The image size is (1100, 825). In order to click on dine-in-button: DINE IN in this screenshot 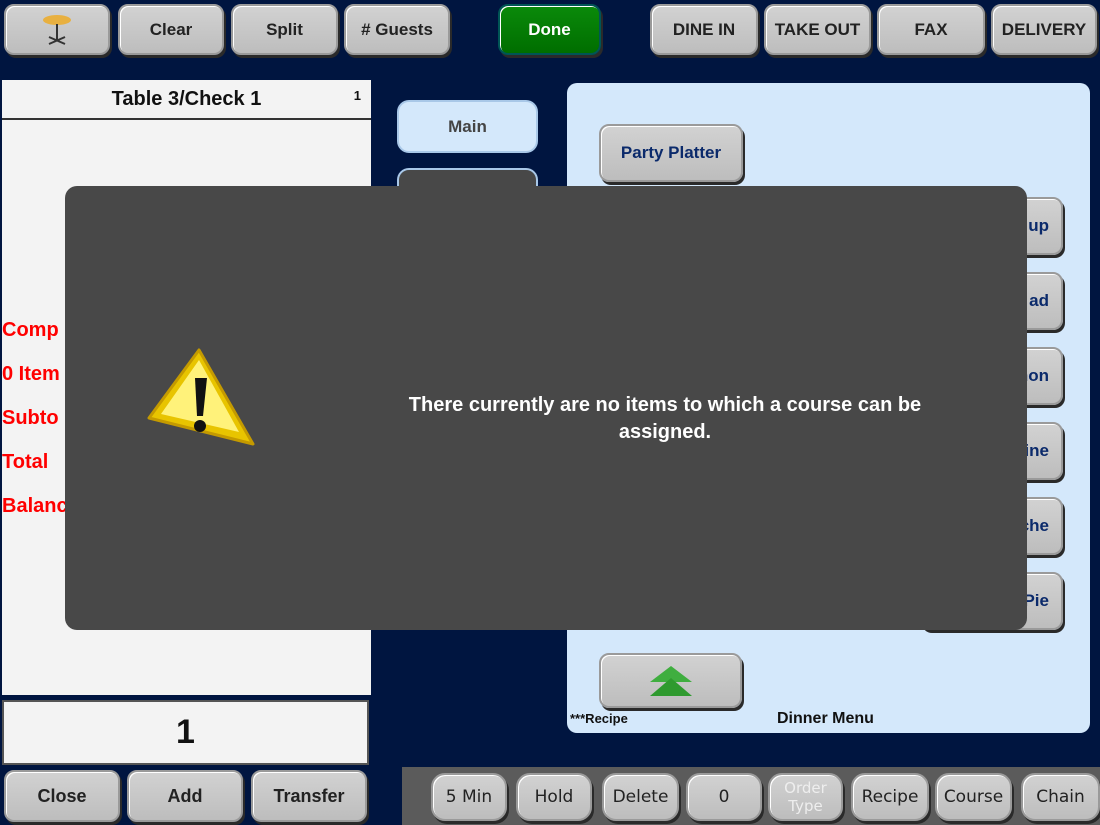, I will do `click(704, 29)`.